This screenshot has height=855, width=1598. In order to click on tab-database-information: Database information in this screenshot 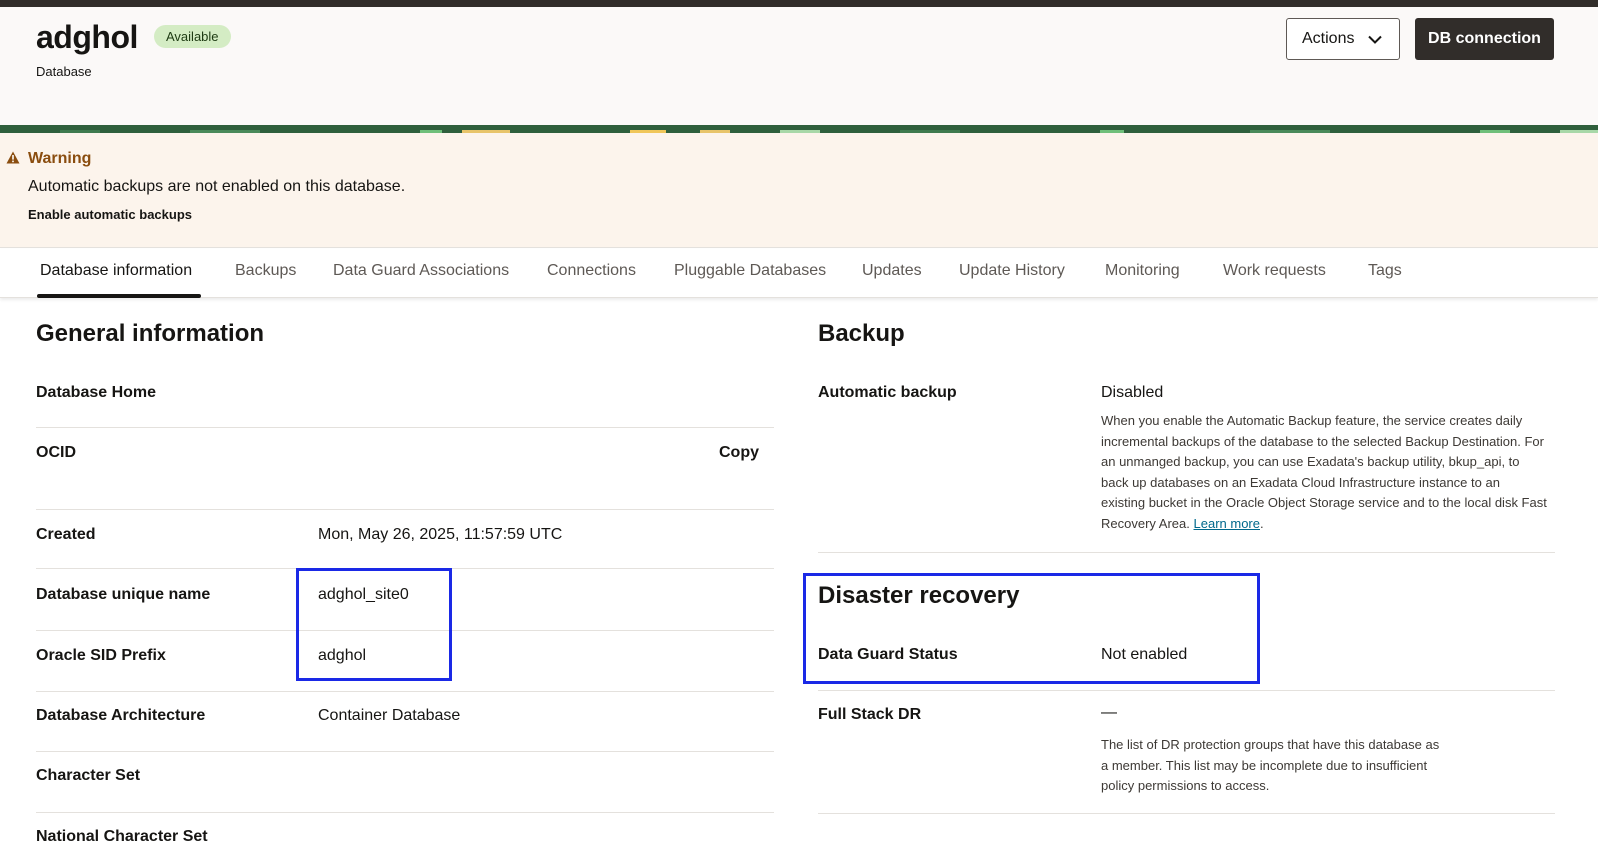, I will do `click(116, 271)`.